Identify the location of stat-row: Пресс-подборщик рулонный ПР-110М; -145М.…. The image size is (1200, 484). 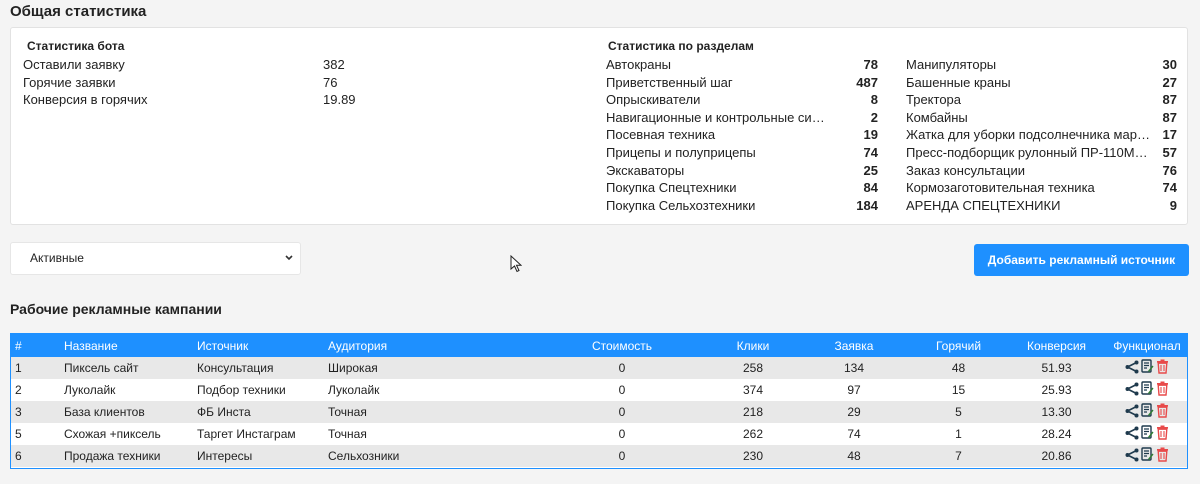
(1041, 153).